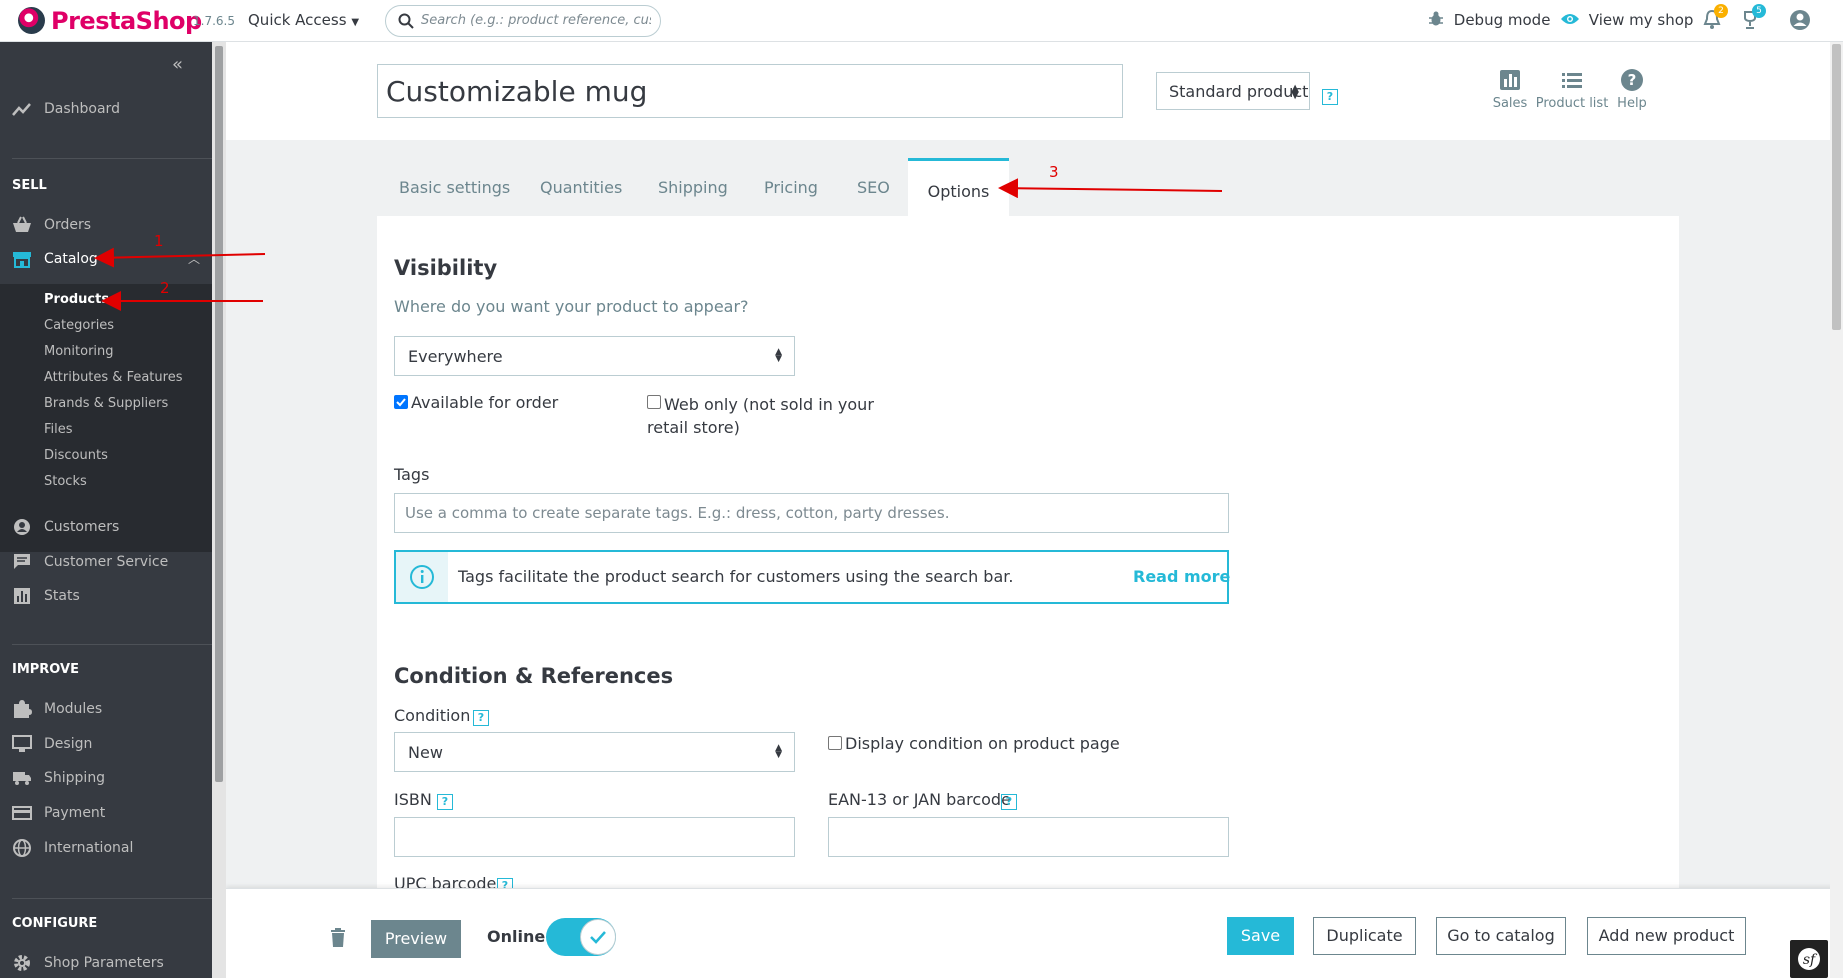 This screenshot has height=978, width=1843. What do you see at coordinates (22, 963) in the screenshot?
I see `gear-icon` at bounding box center [22, 963].